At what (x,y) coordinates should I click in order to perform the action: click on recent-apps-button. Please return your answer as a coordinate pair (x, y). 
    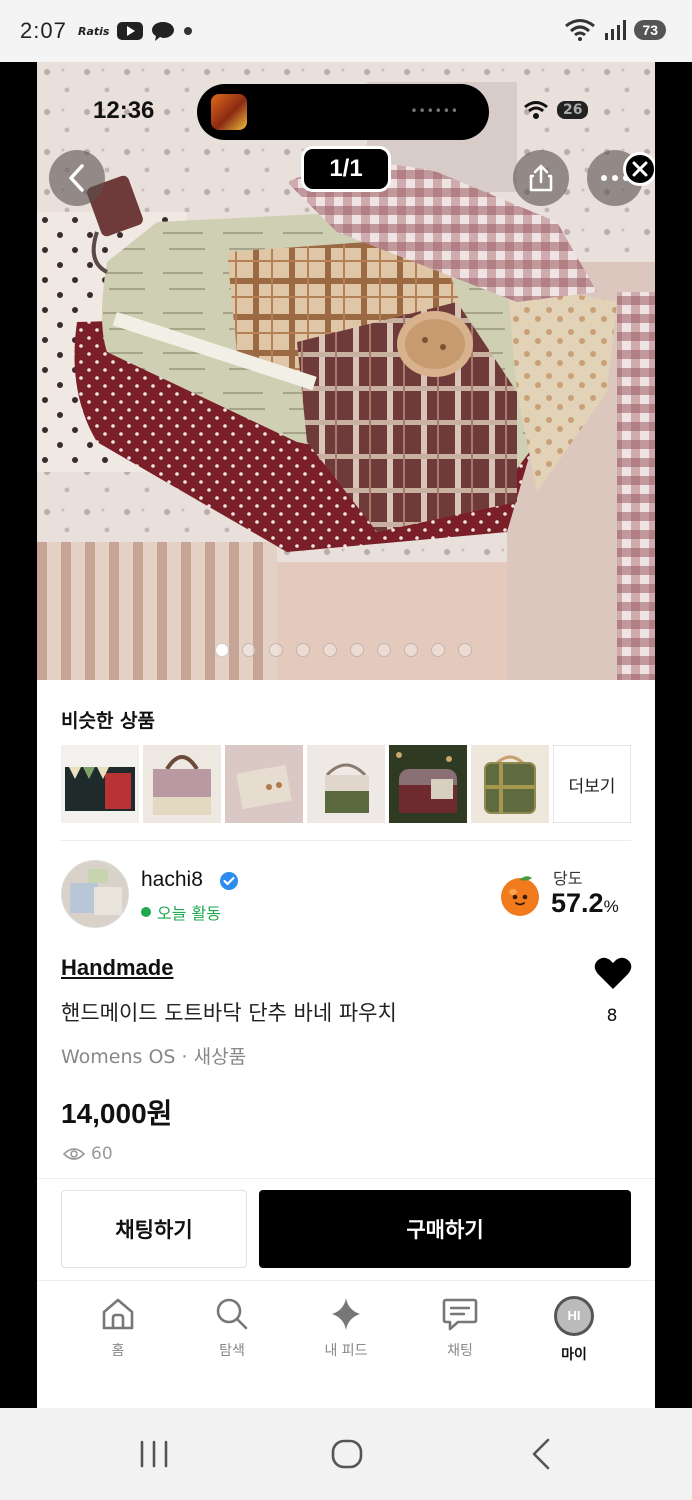
    Looking at the image, I should click on (154, 1454).